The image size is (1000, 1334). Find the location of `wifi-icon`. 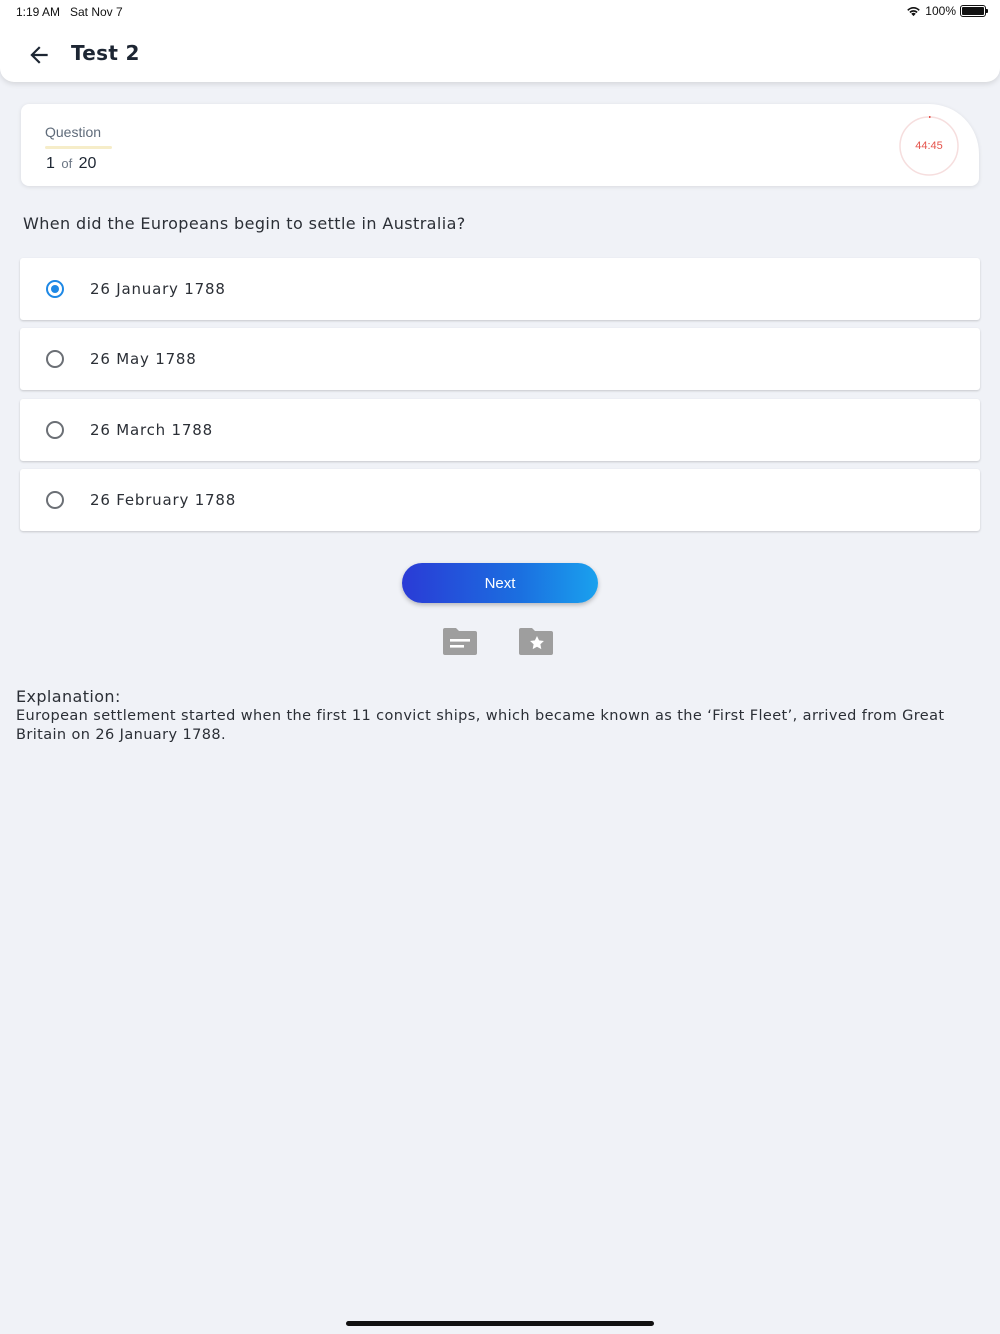

wifi-icon is located at coordinates (914, 12).